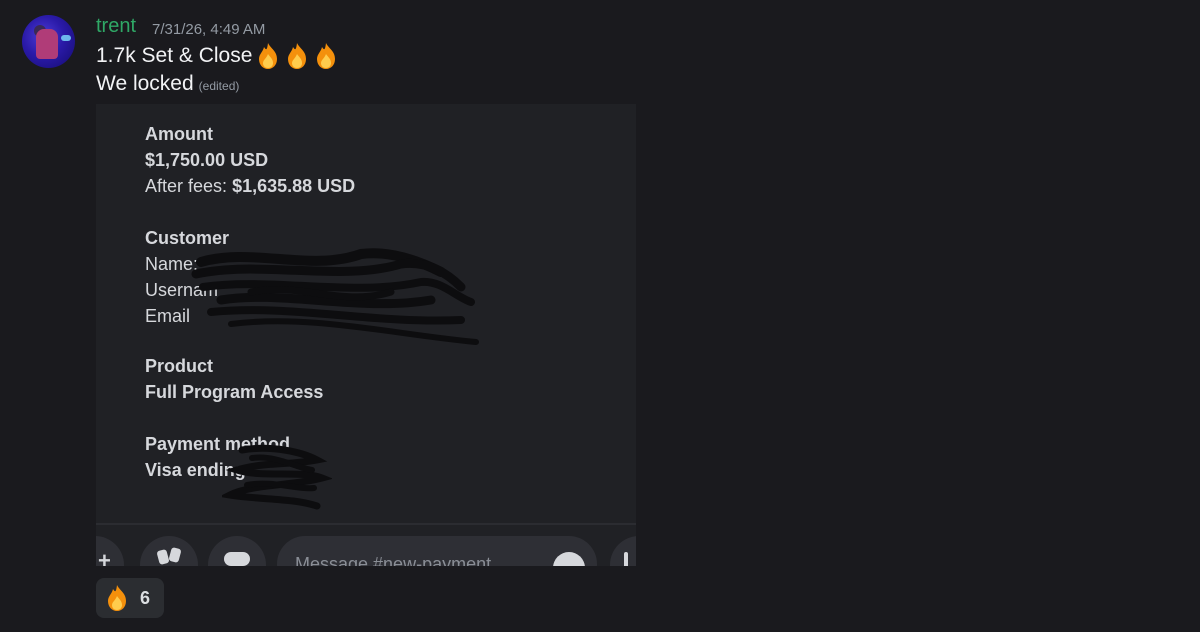 This screenshot has height=632, width=1200. What do you see at coordinates (277, 477) in the screenshot?
I see `redaction-scribble-card` at bounding box center [277, 477].